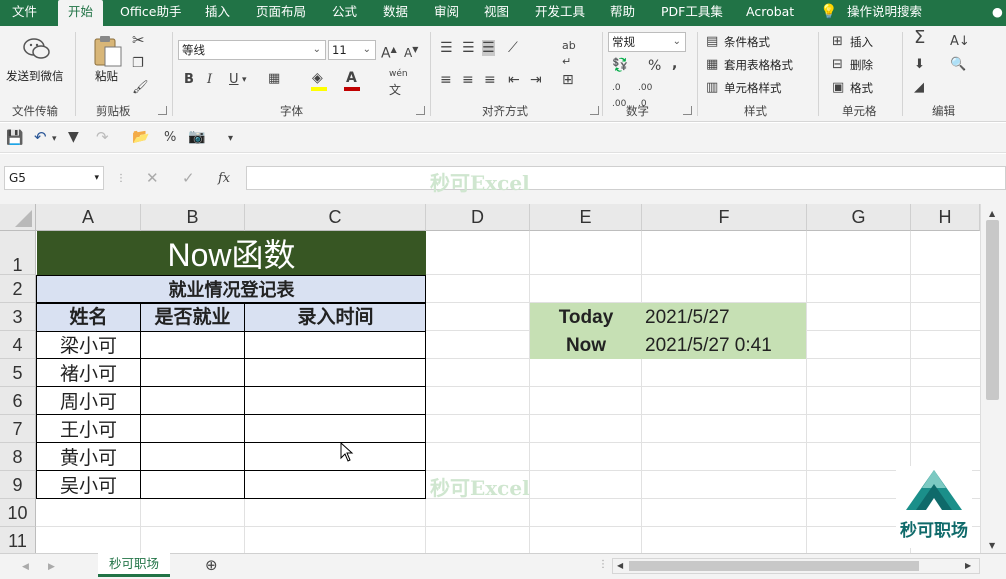 The height and width of the screenshot is (579, 1006). What do you see at coordinates (446, 80) in the screenshot?
I see `align-left-icon: ≡` at bounding box center [446, 80].